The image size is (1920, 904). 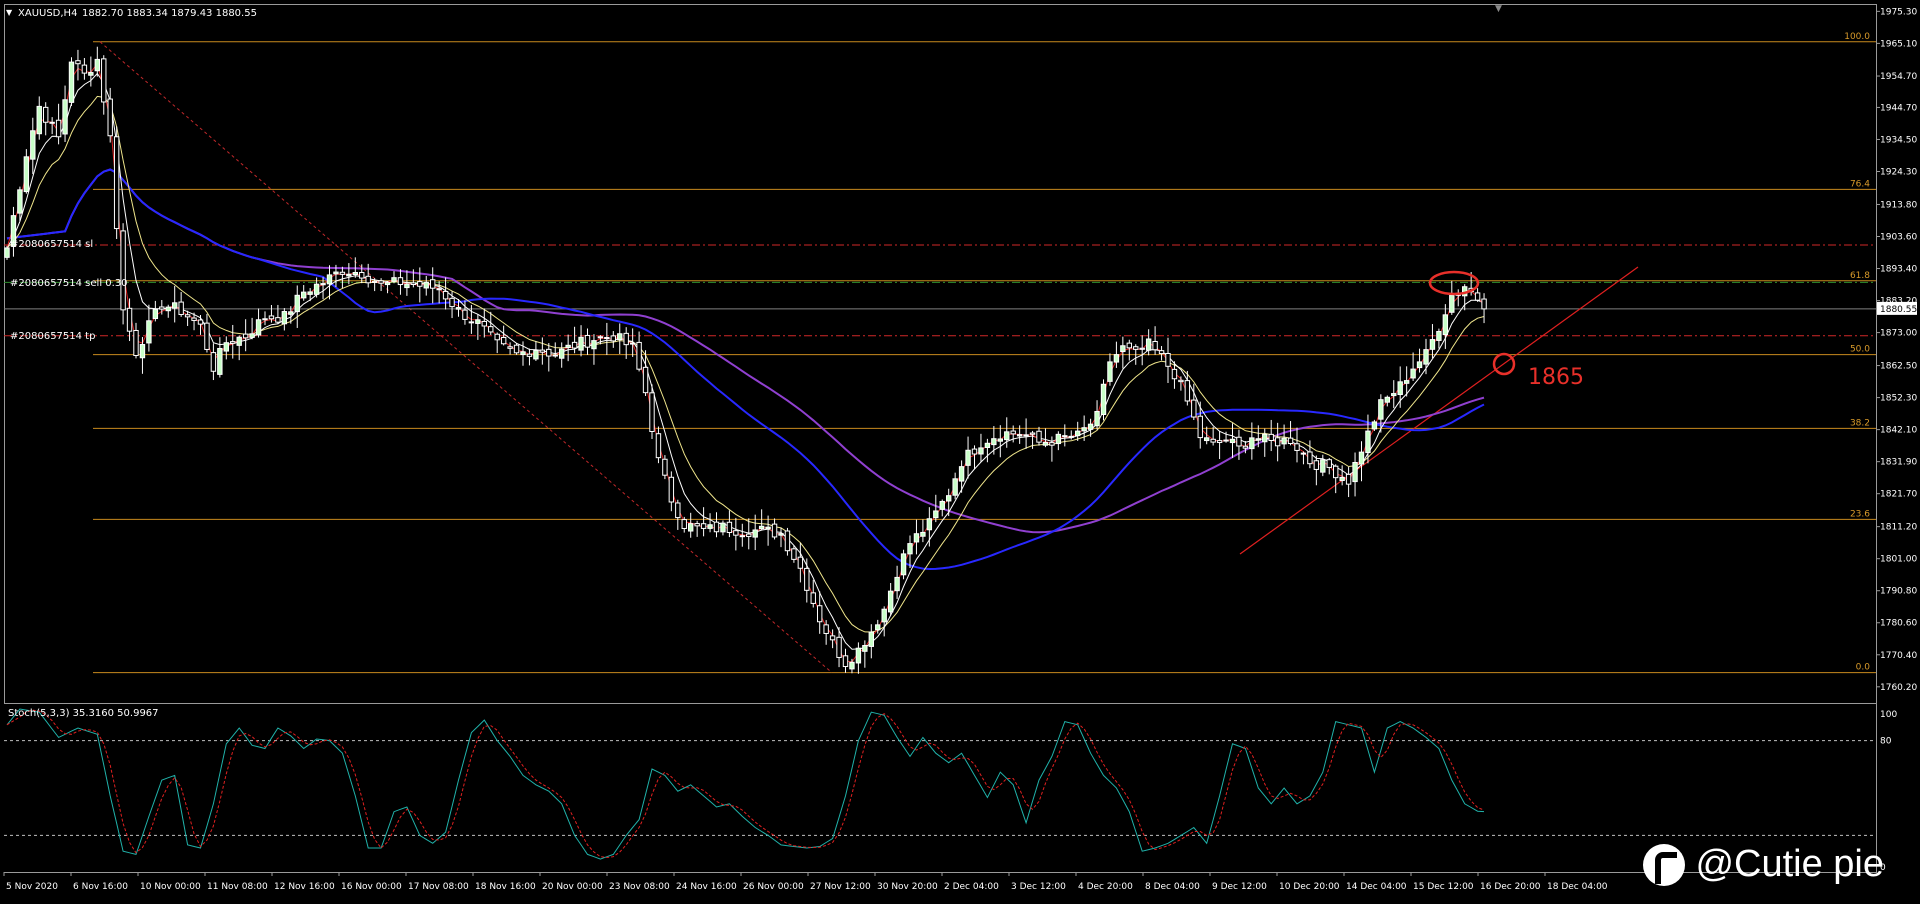 What do you see at coordinates (1577, 887) in the screenshot?
I see `time-tick-label: 18 Dec 04:00` at bounding box center [1577, 887].